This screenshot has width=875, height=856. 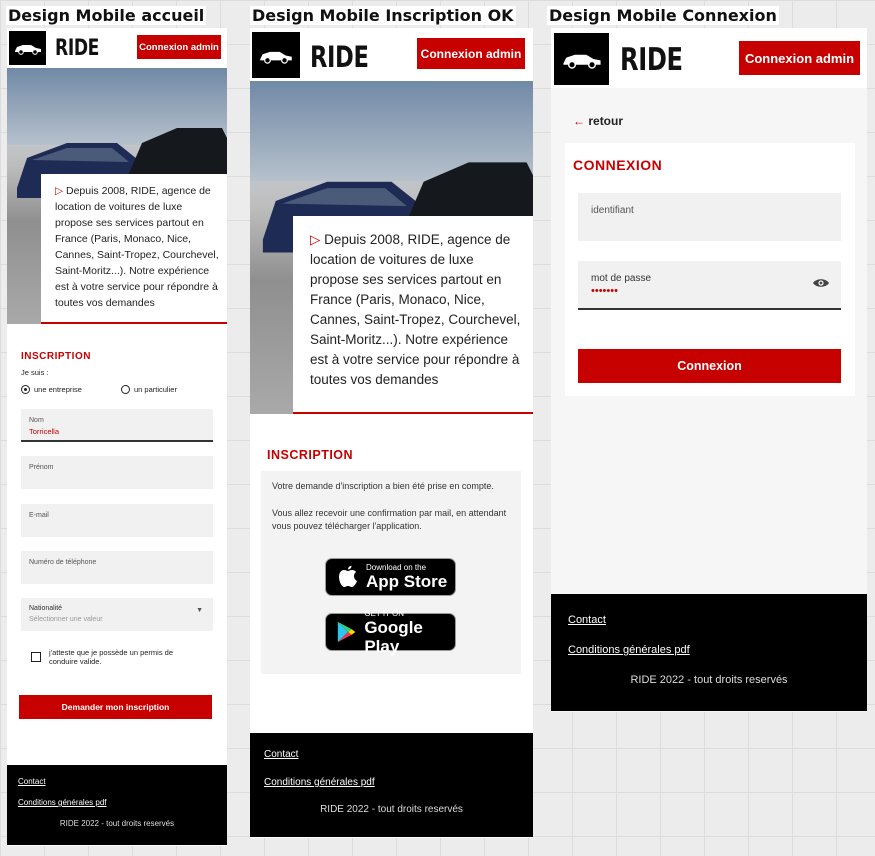 I want to click on radio-company, so click(x=25, y=389).